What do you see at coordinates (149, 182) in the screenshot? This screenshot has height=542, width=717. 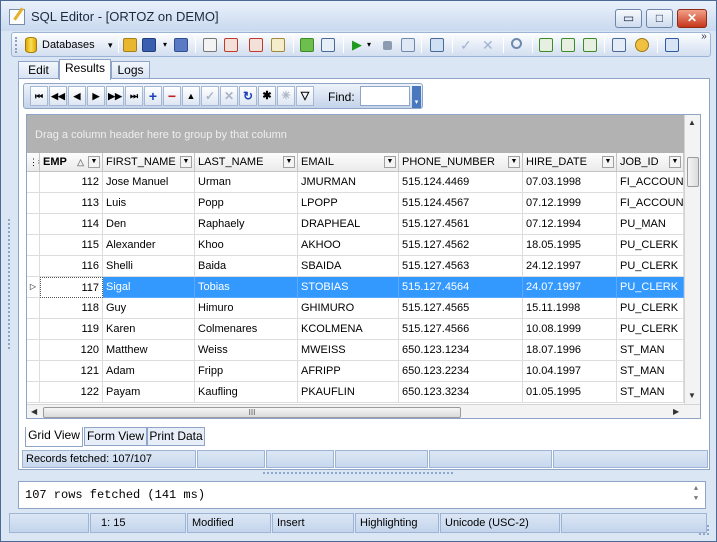 I see `cell-first-name: Jose Manuel` at bounding box center [149, 182].